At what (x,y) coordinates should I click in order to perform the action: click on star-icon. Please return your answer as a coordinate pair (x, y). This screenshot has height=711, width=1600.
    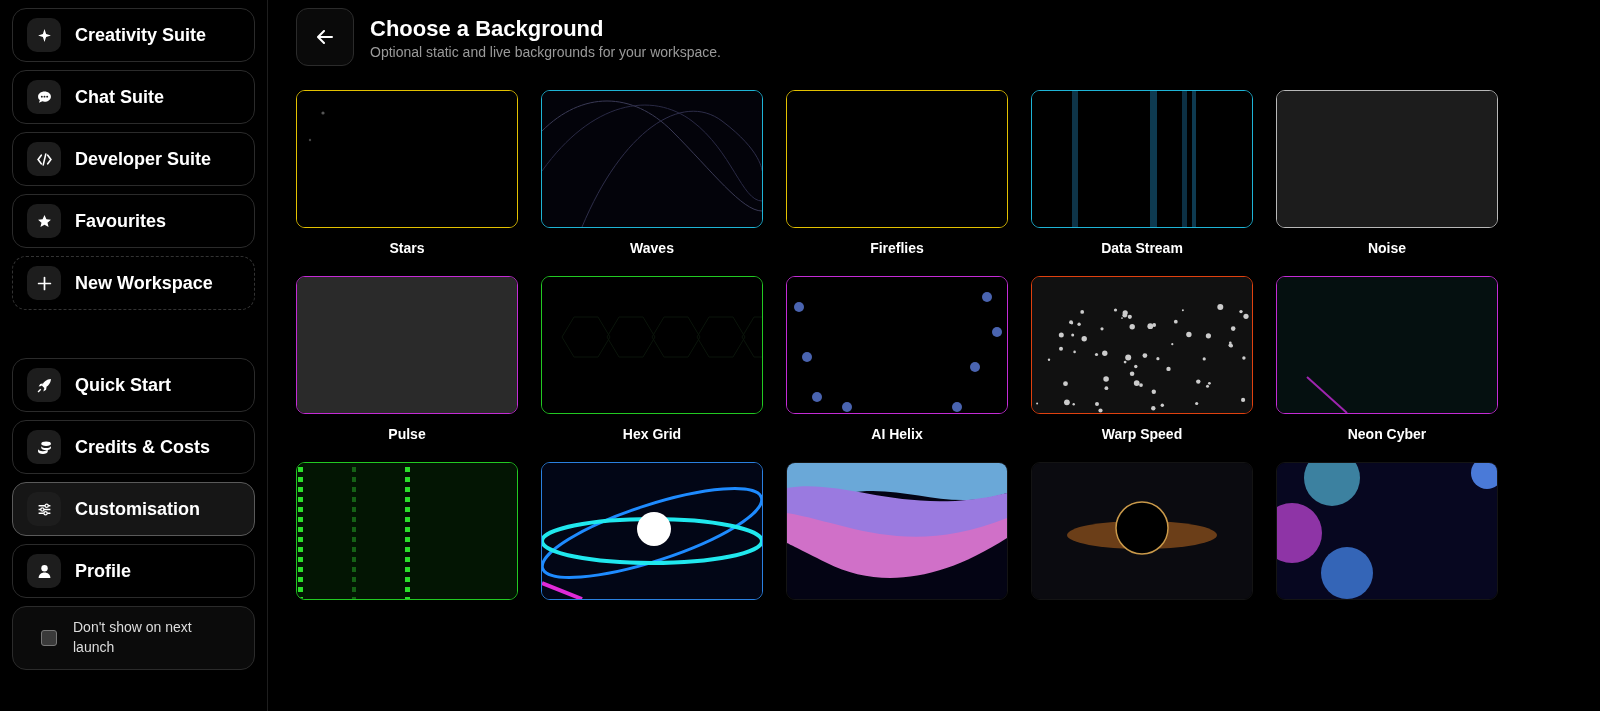
    Looking at the image, I should click on (44, 221).